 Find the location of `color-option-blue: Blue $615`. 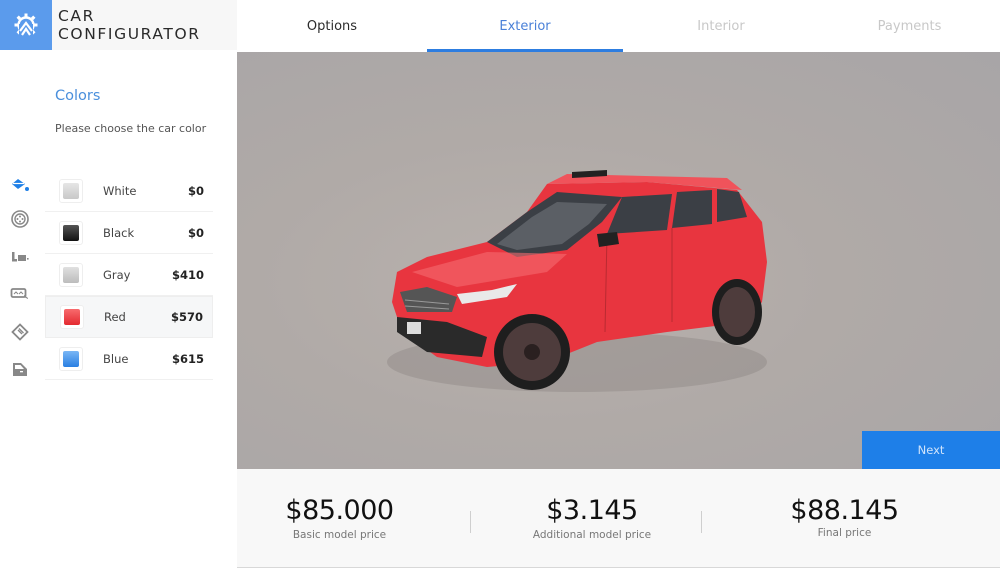

color-option-blue: Blue $615 is located at coordinates (129, 359).